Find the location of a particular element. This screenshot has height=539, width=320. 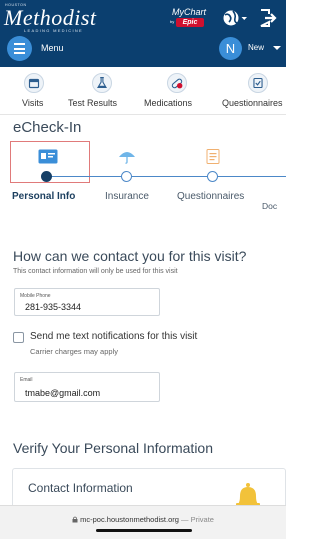

page-title: eCheck-In is located at coordinates (47, 127).